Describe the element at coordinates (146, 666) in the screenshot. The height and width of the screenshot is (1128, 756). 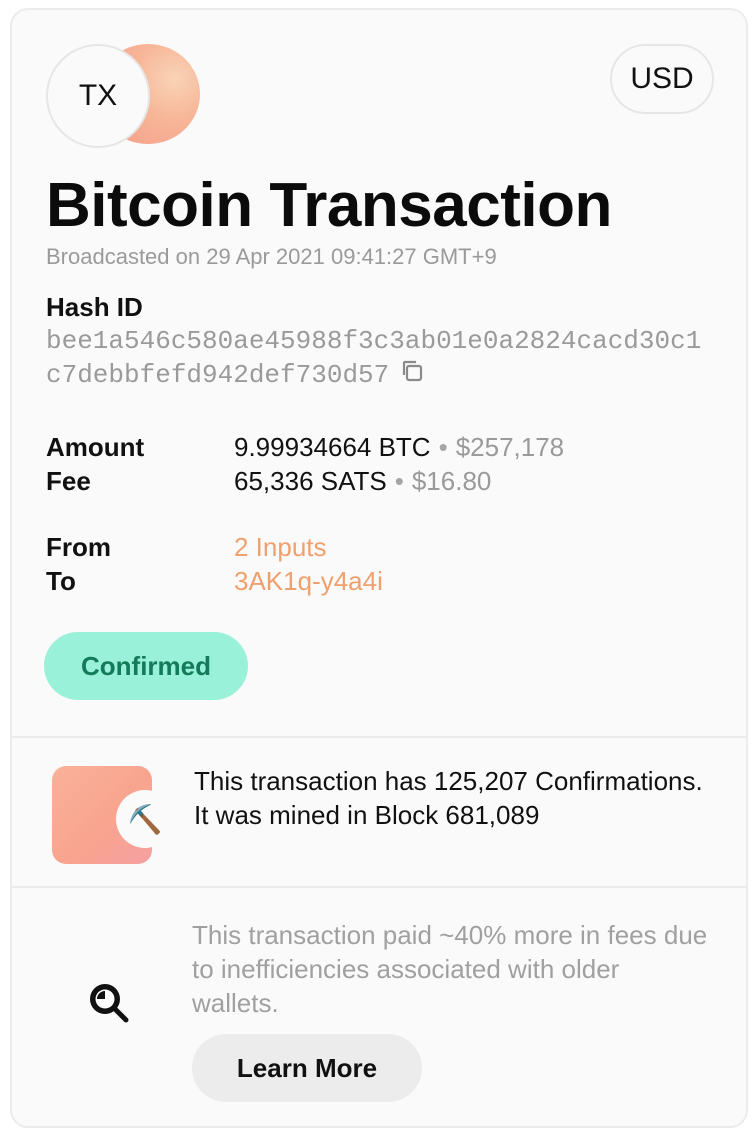
I see `status-badge: Confirmed` at that location.